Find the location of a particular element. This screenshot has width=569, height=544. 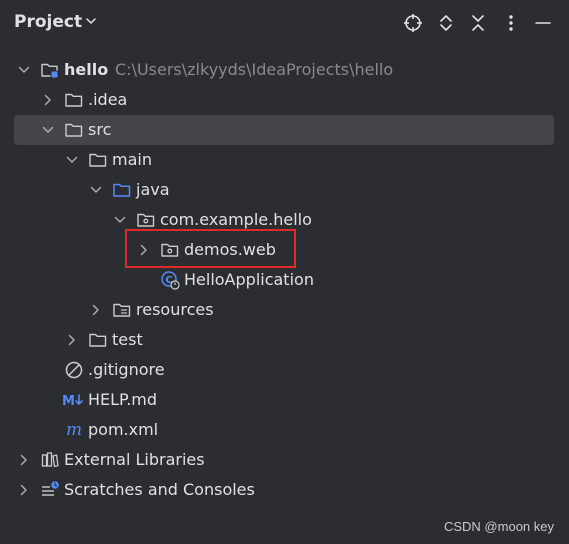

scratches-icon is located at coordinates (50, 490).